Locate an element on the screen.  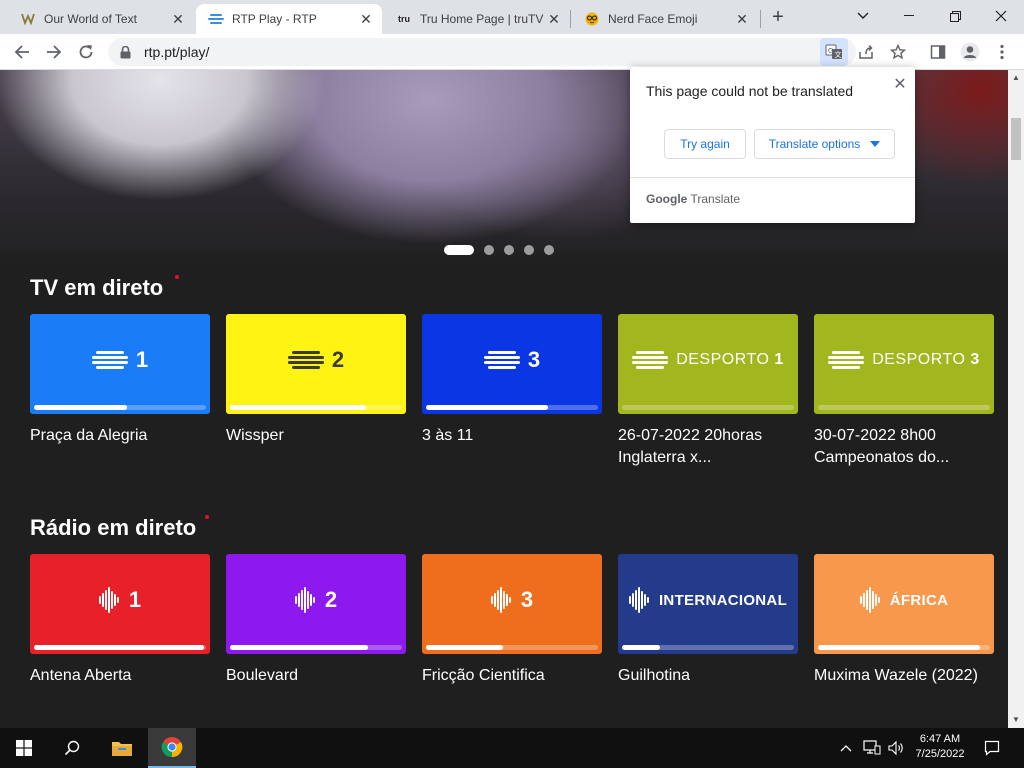
lock-icon is located at coordinates (127, 52).